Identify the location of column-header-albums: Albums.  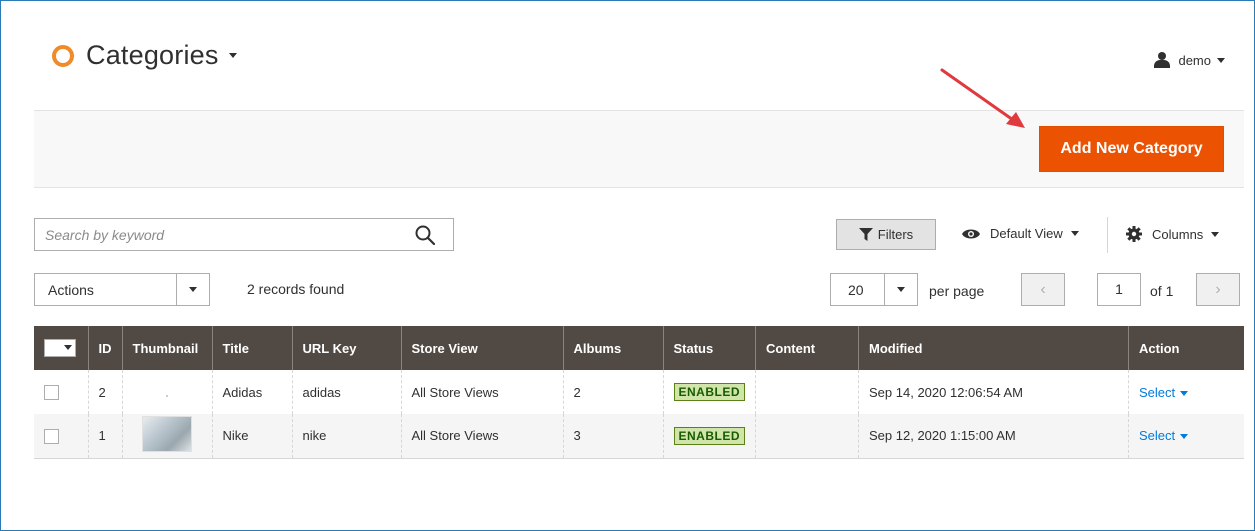
(612, 348).